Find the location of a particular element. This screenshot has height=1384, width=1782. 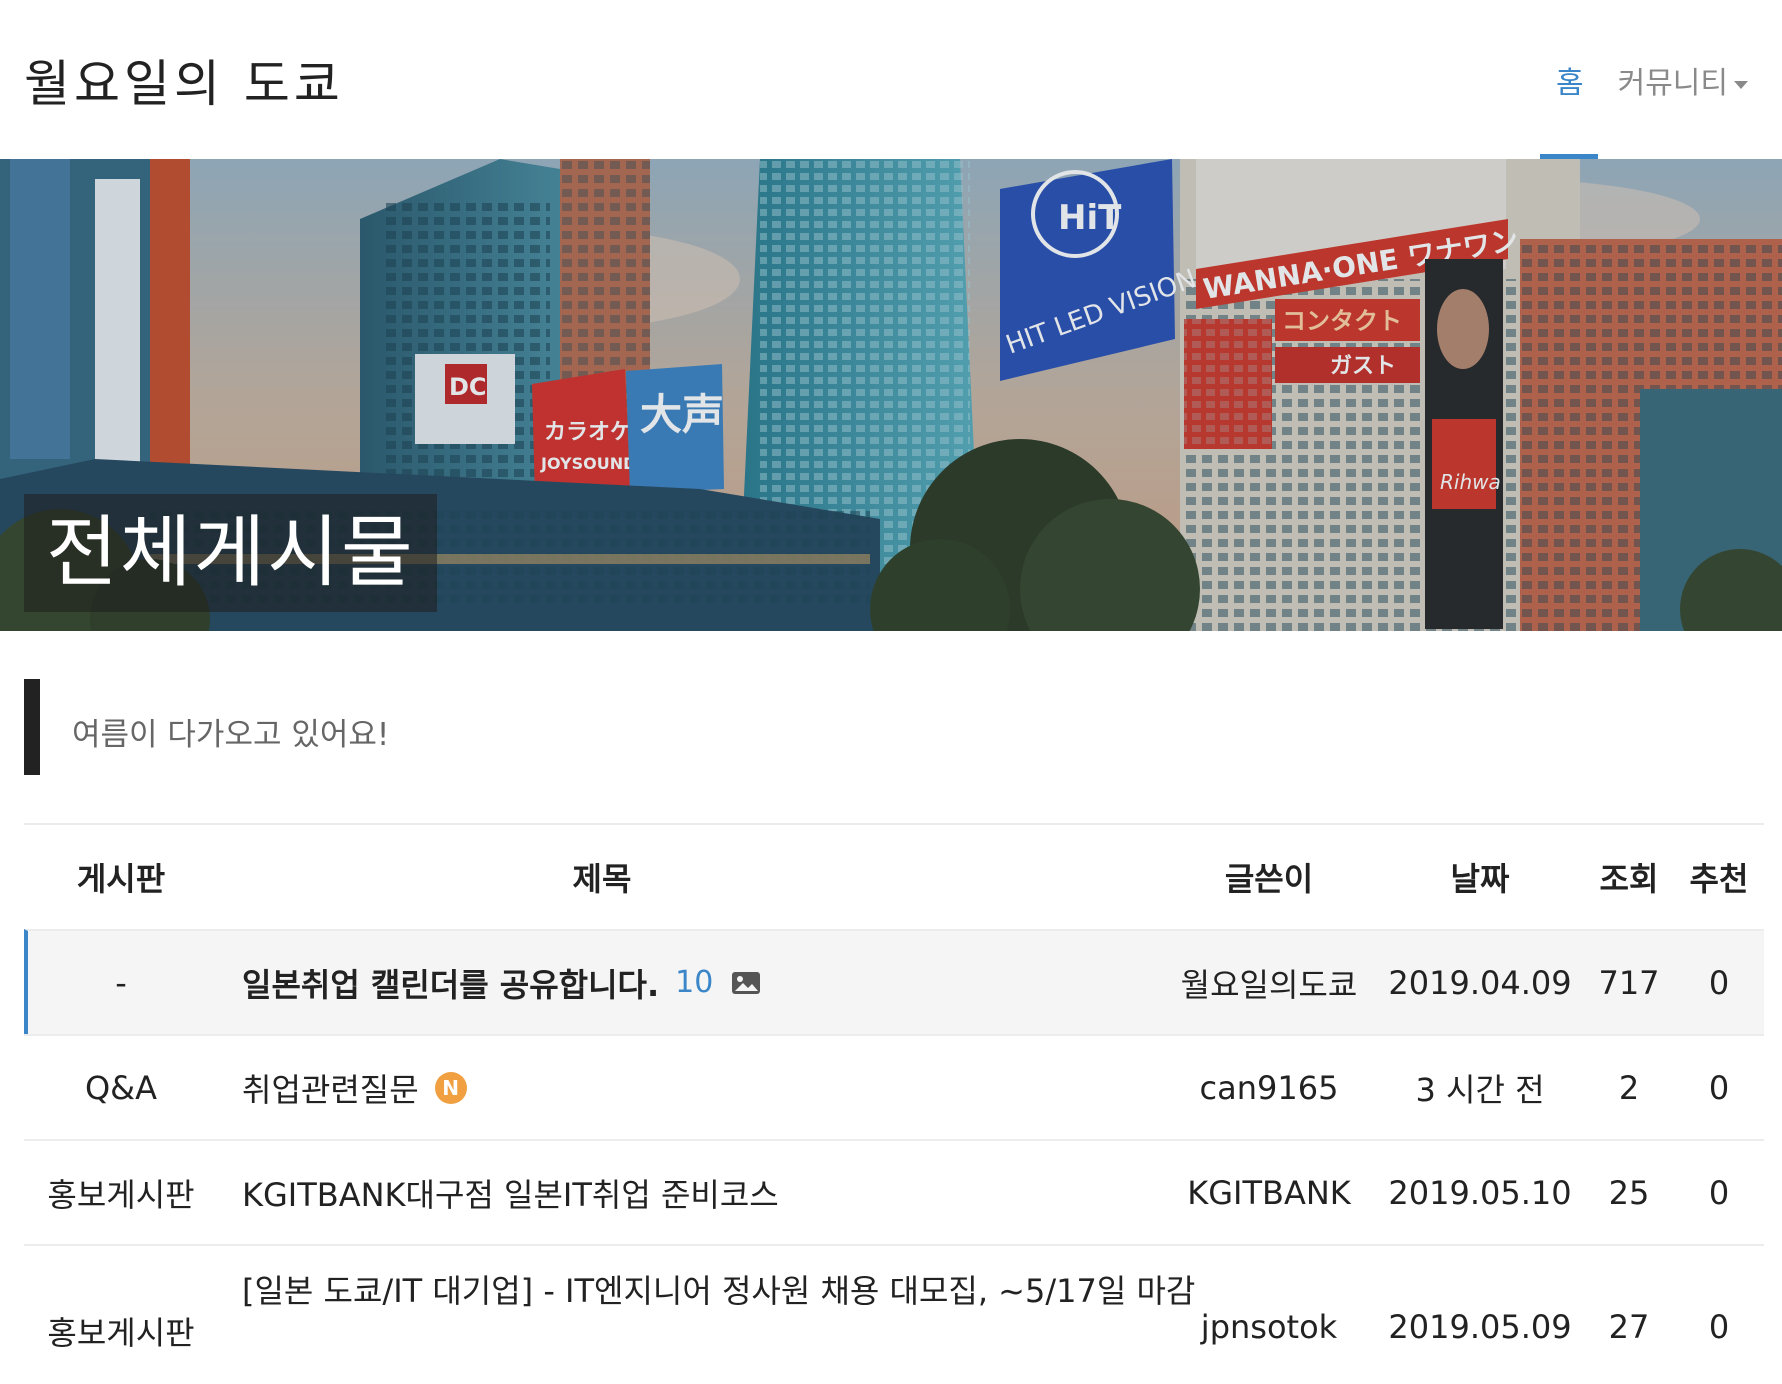

row-board: Q&A is located at coordinates (121, 1087).